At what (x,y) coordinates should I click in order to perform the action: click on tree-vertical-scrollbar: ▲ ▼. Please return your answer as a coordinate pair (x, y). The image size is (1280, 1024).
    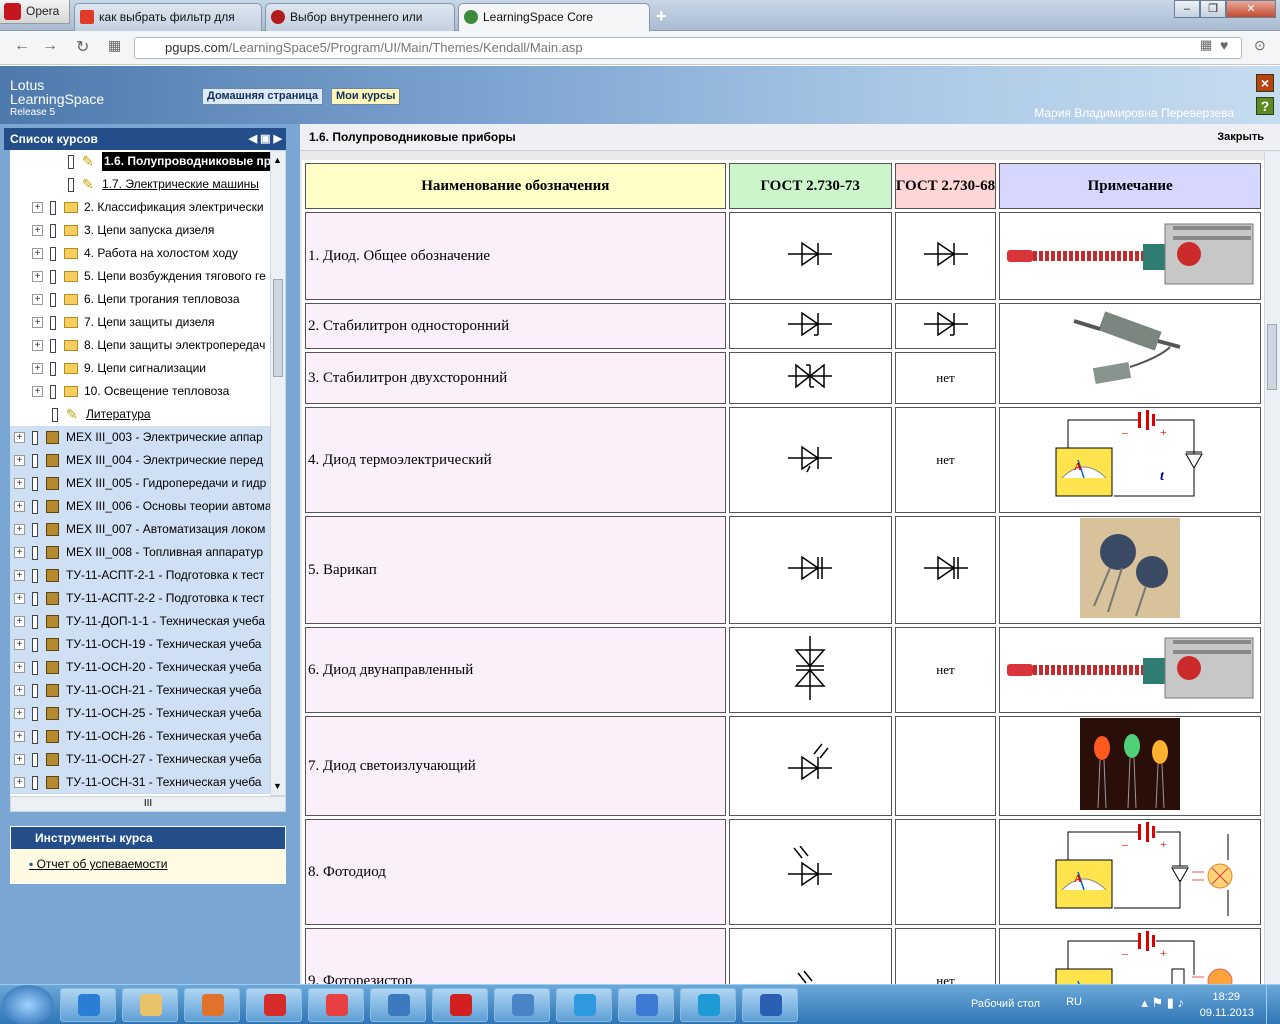
    Looking at the image, I should click on (278, 473).